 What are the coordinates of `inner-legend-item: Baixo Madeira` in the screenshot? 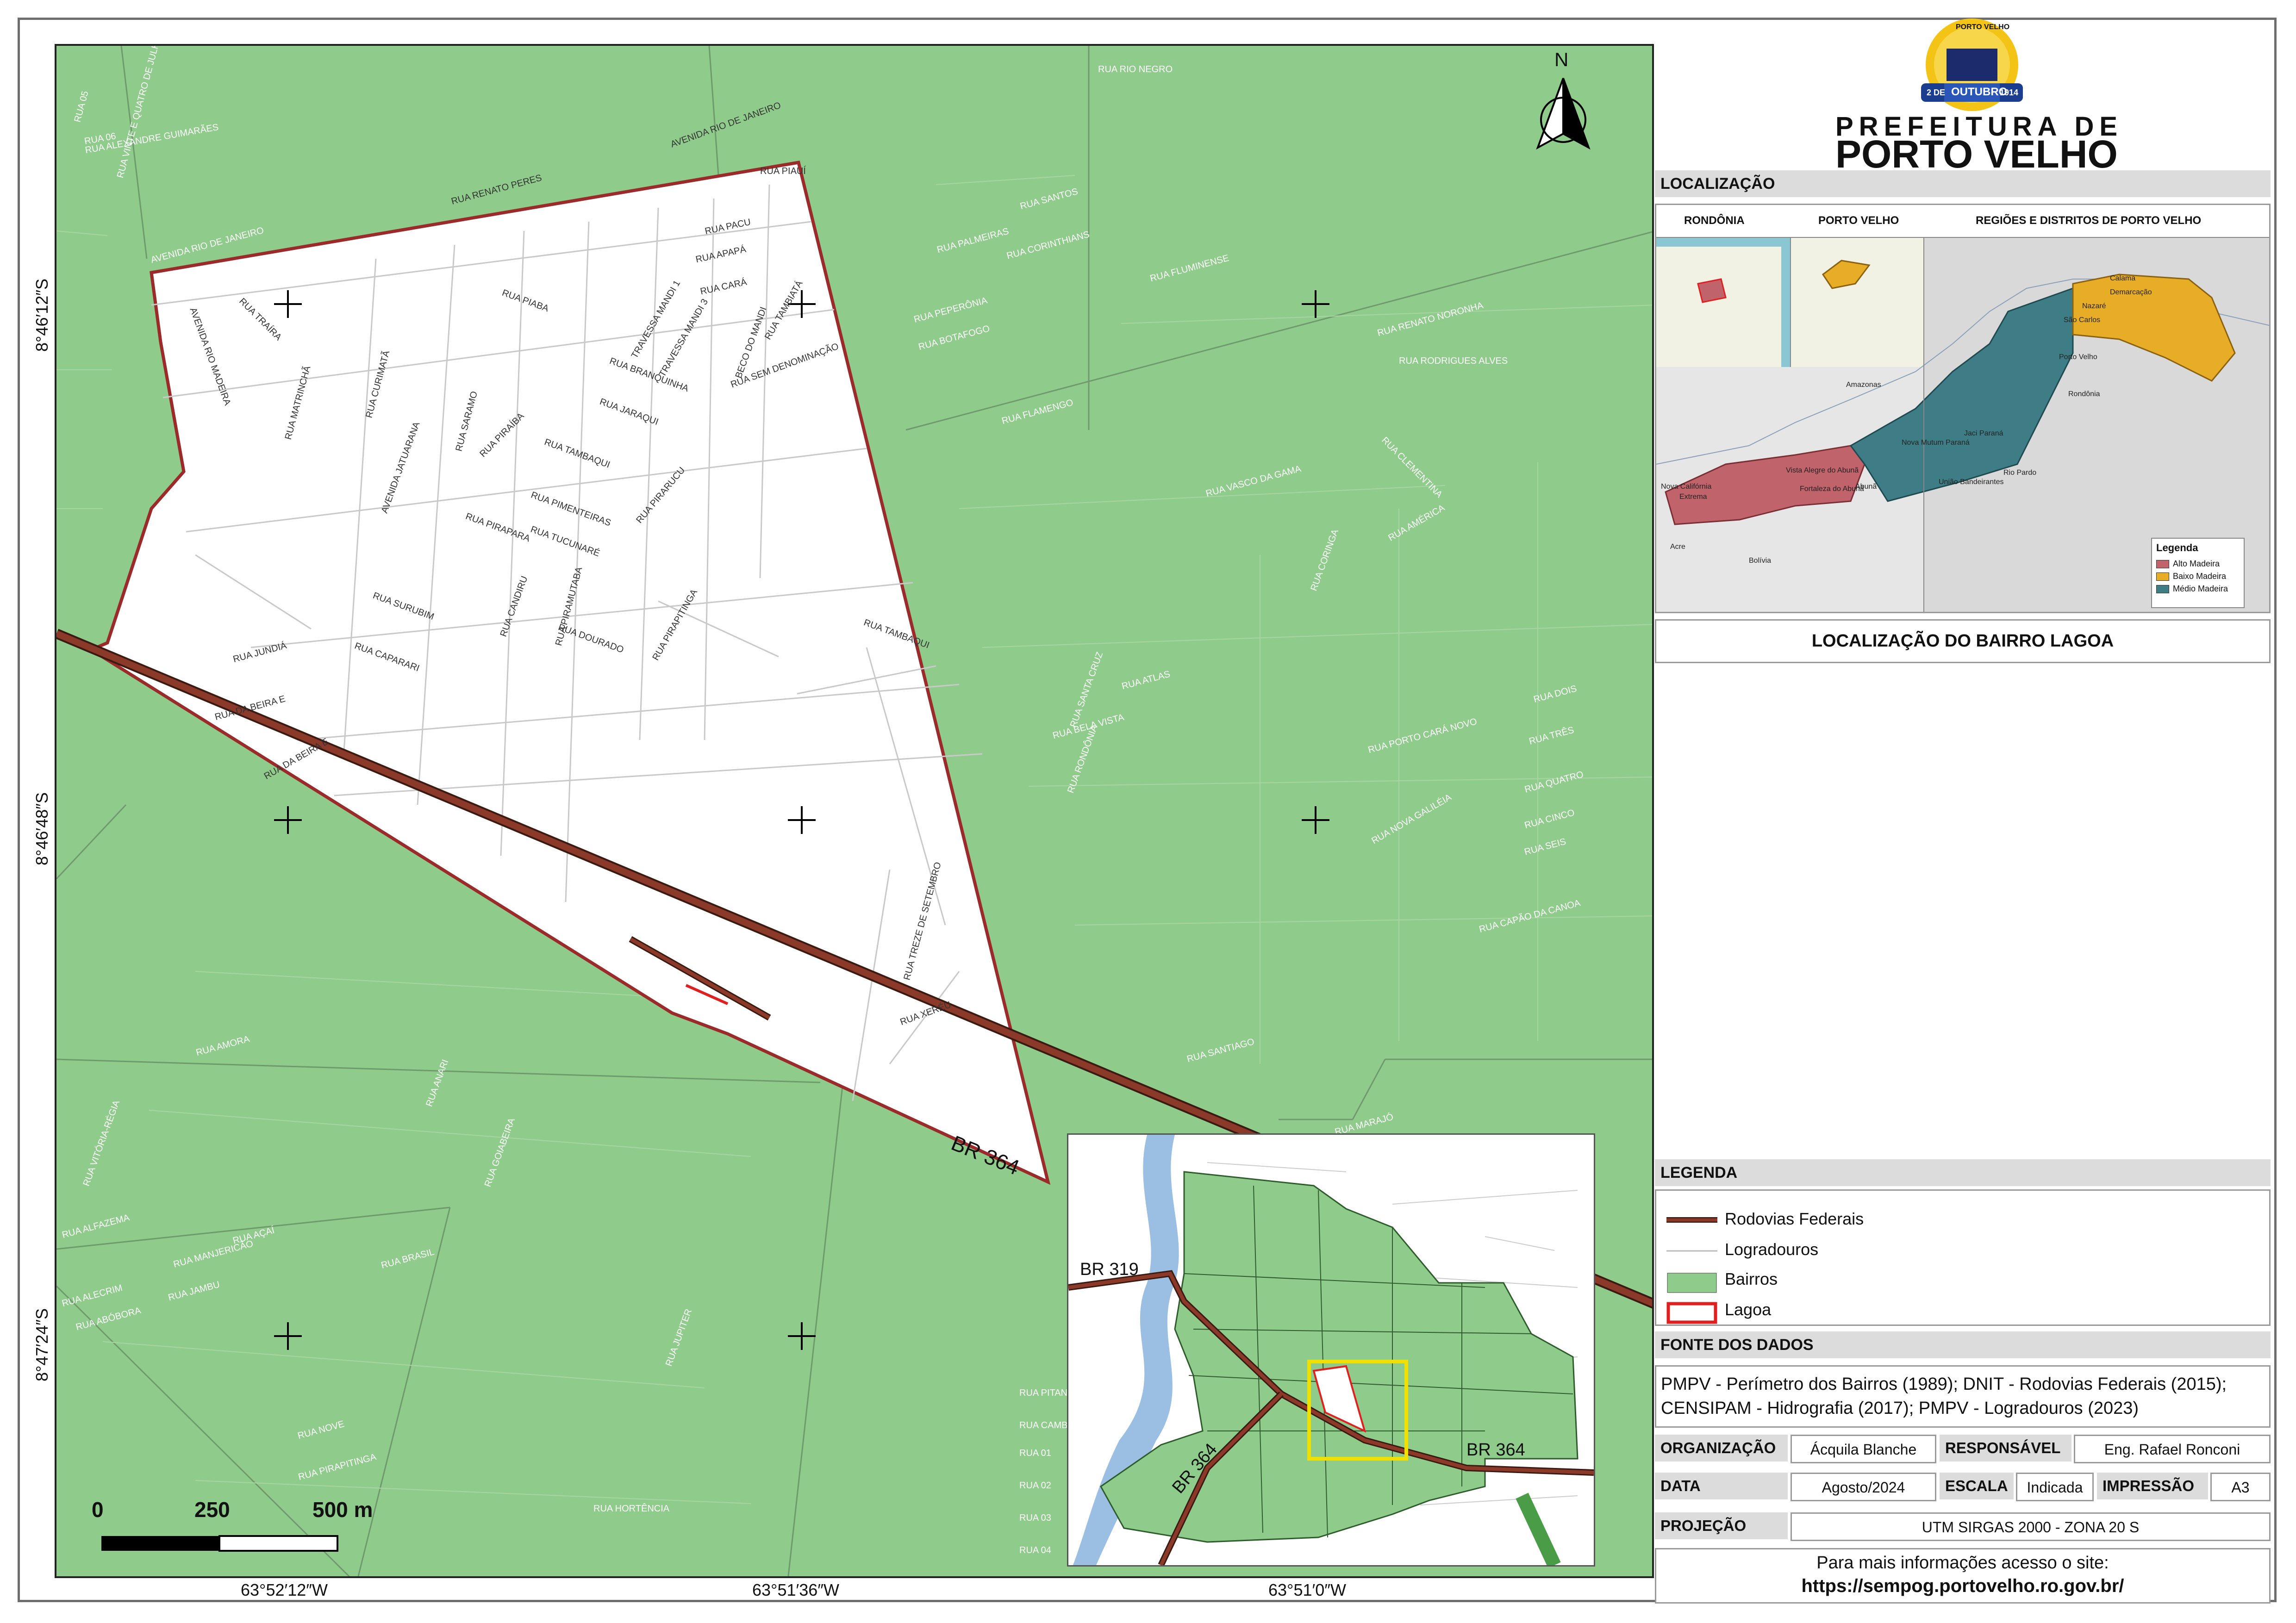 It's located at (2192, 576).